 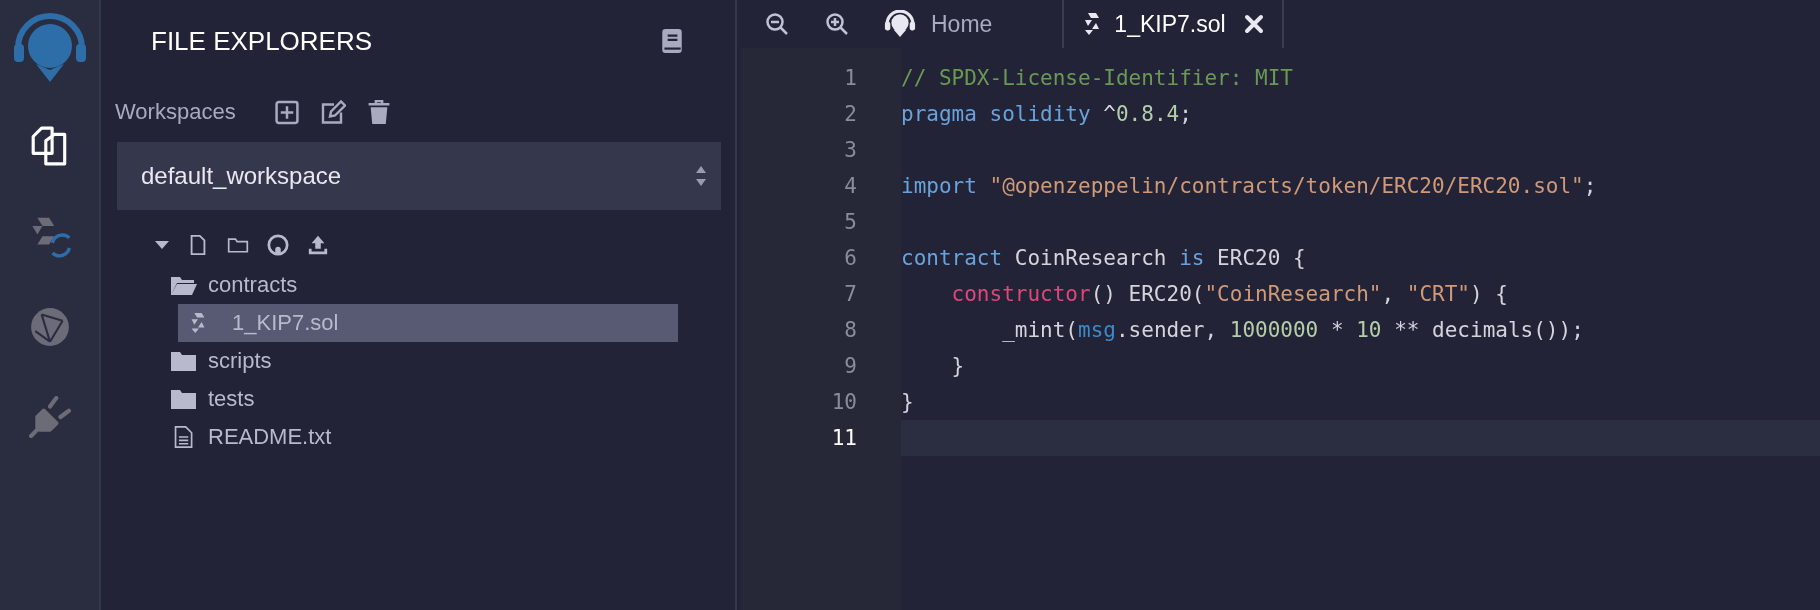 What do you see at coordinates (1249, 186) in the screenshot?
I see `code-line: import "@openzeppelin/contracts/token/ERC20/ERC20.sol";` at bounding box center [1249, 186].